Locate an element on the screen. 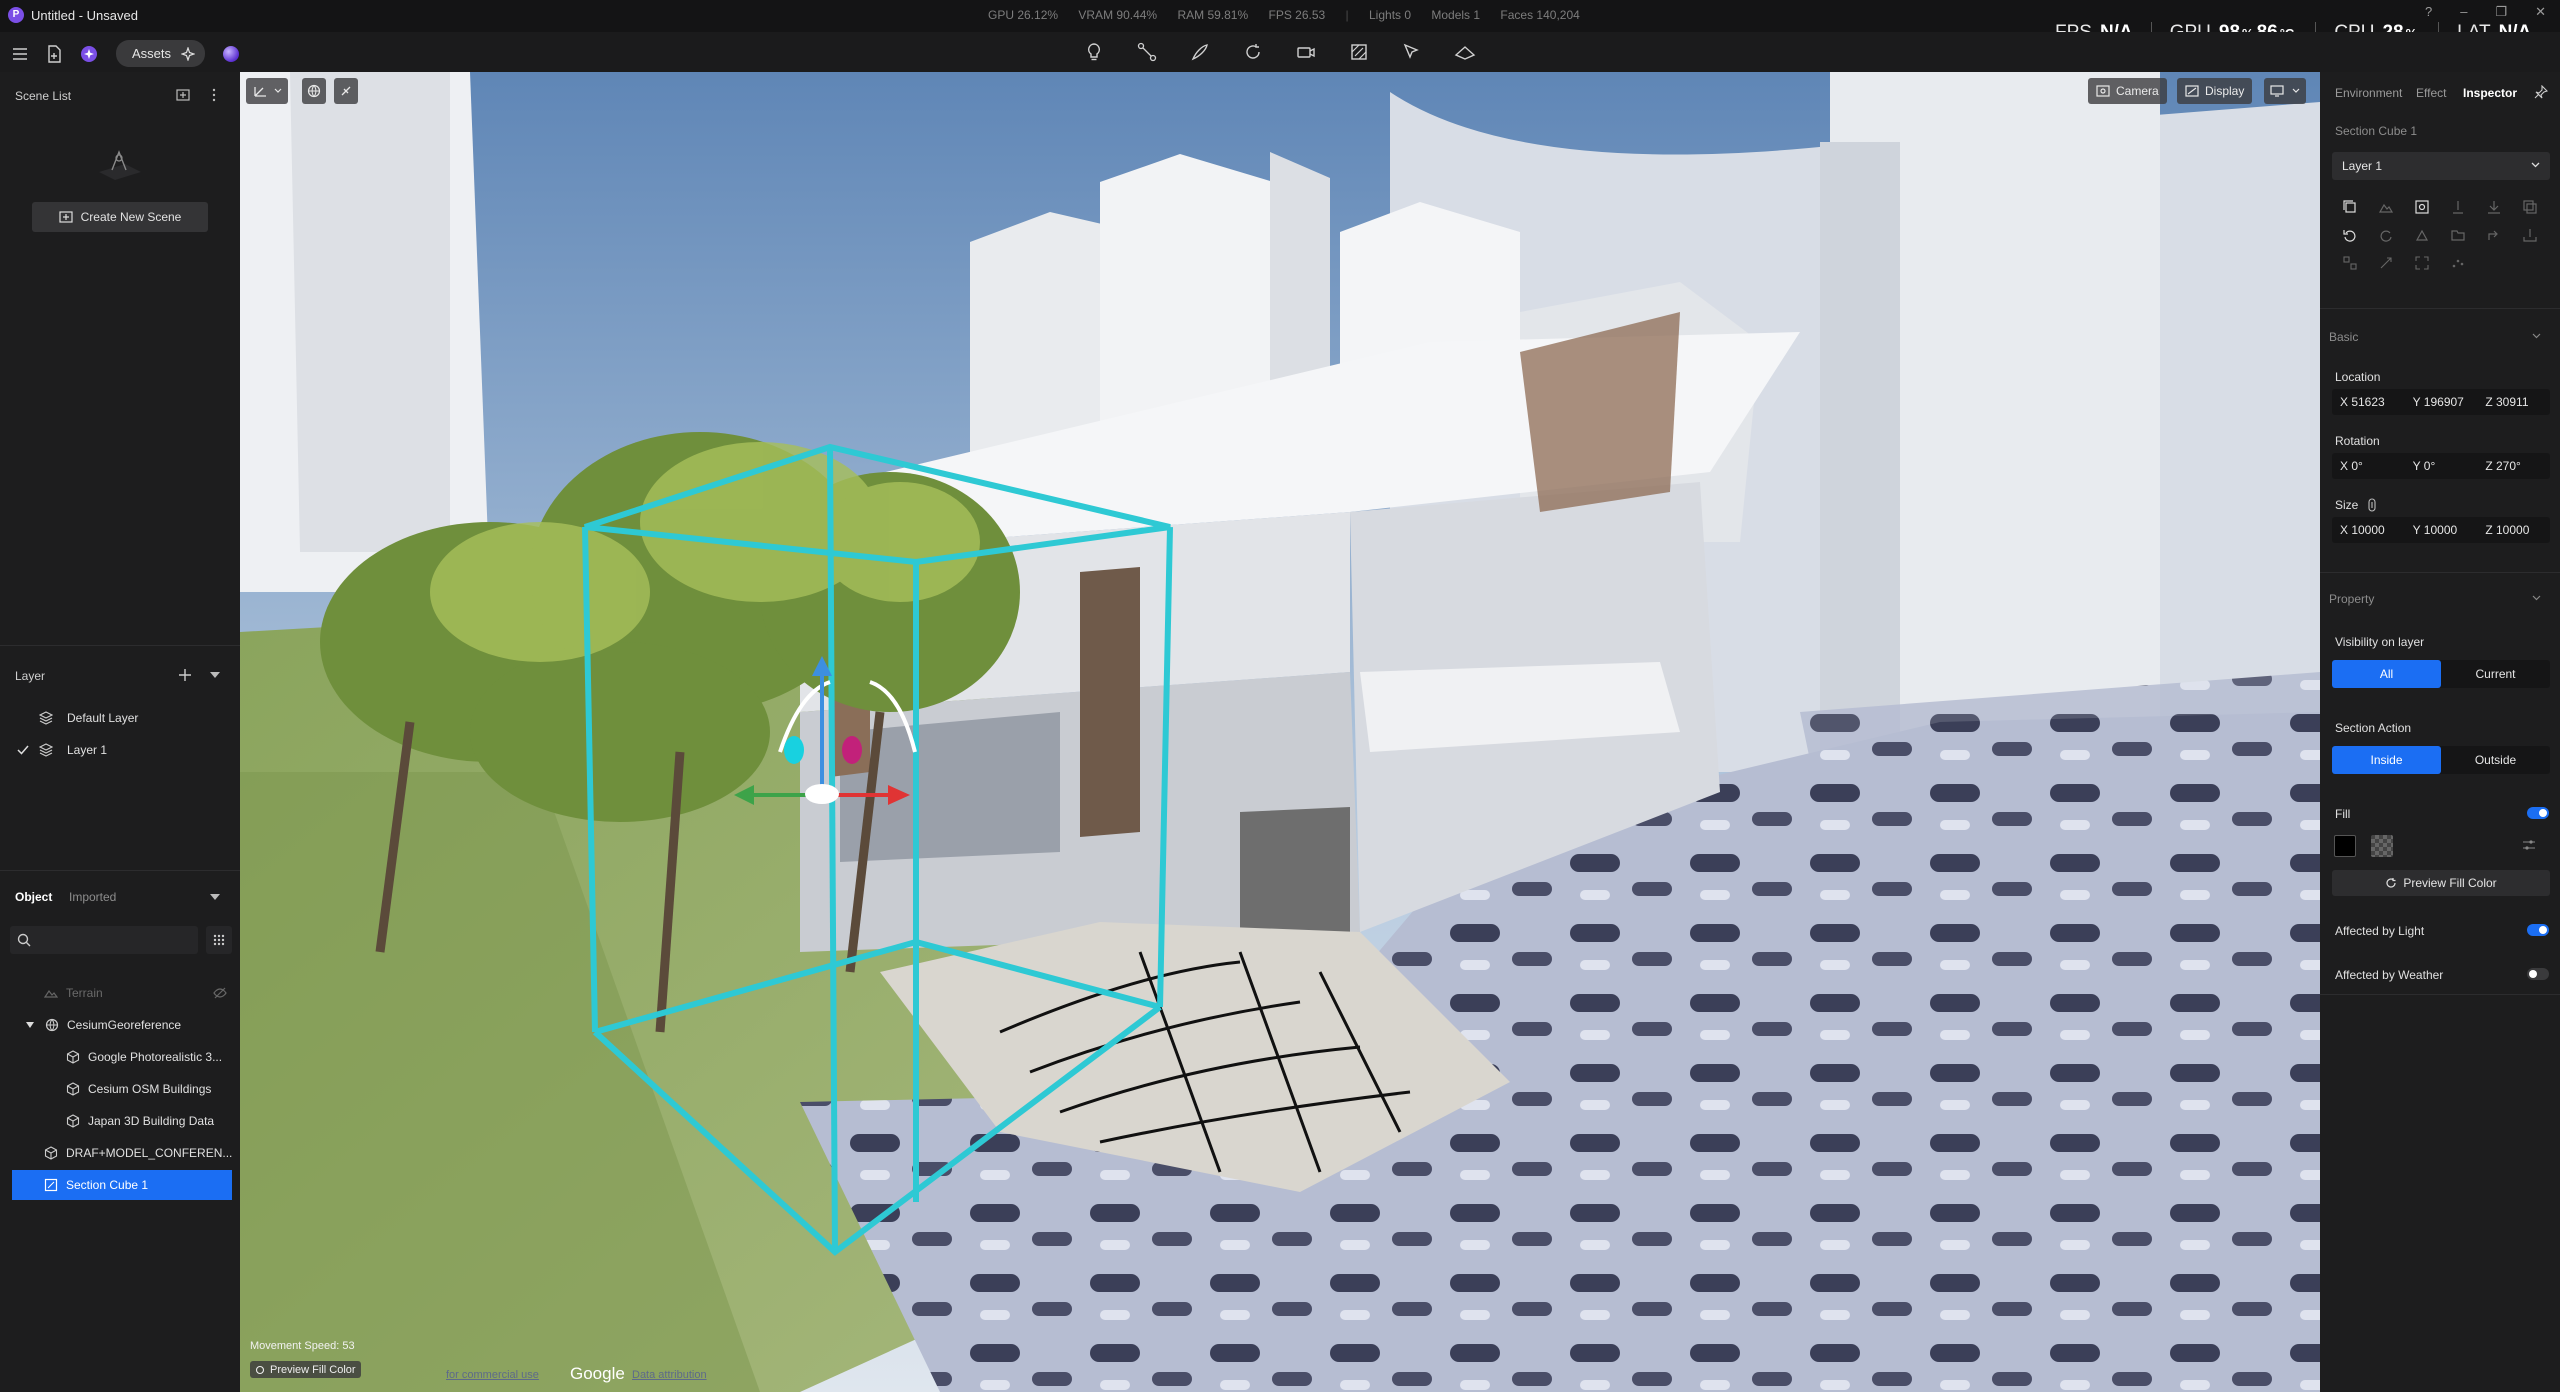  camera-button: Camera is located at coordinates (2127, 91).